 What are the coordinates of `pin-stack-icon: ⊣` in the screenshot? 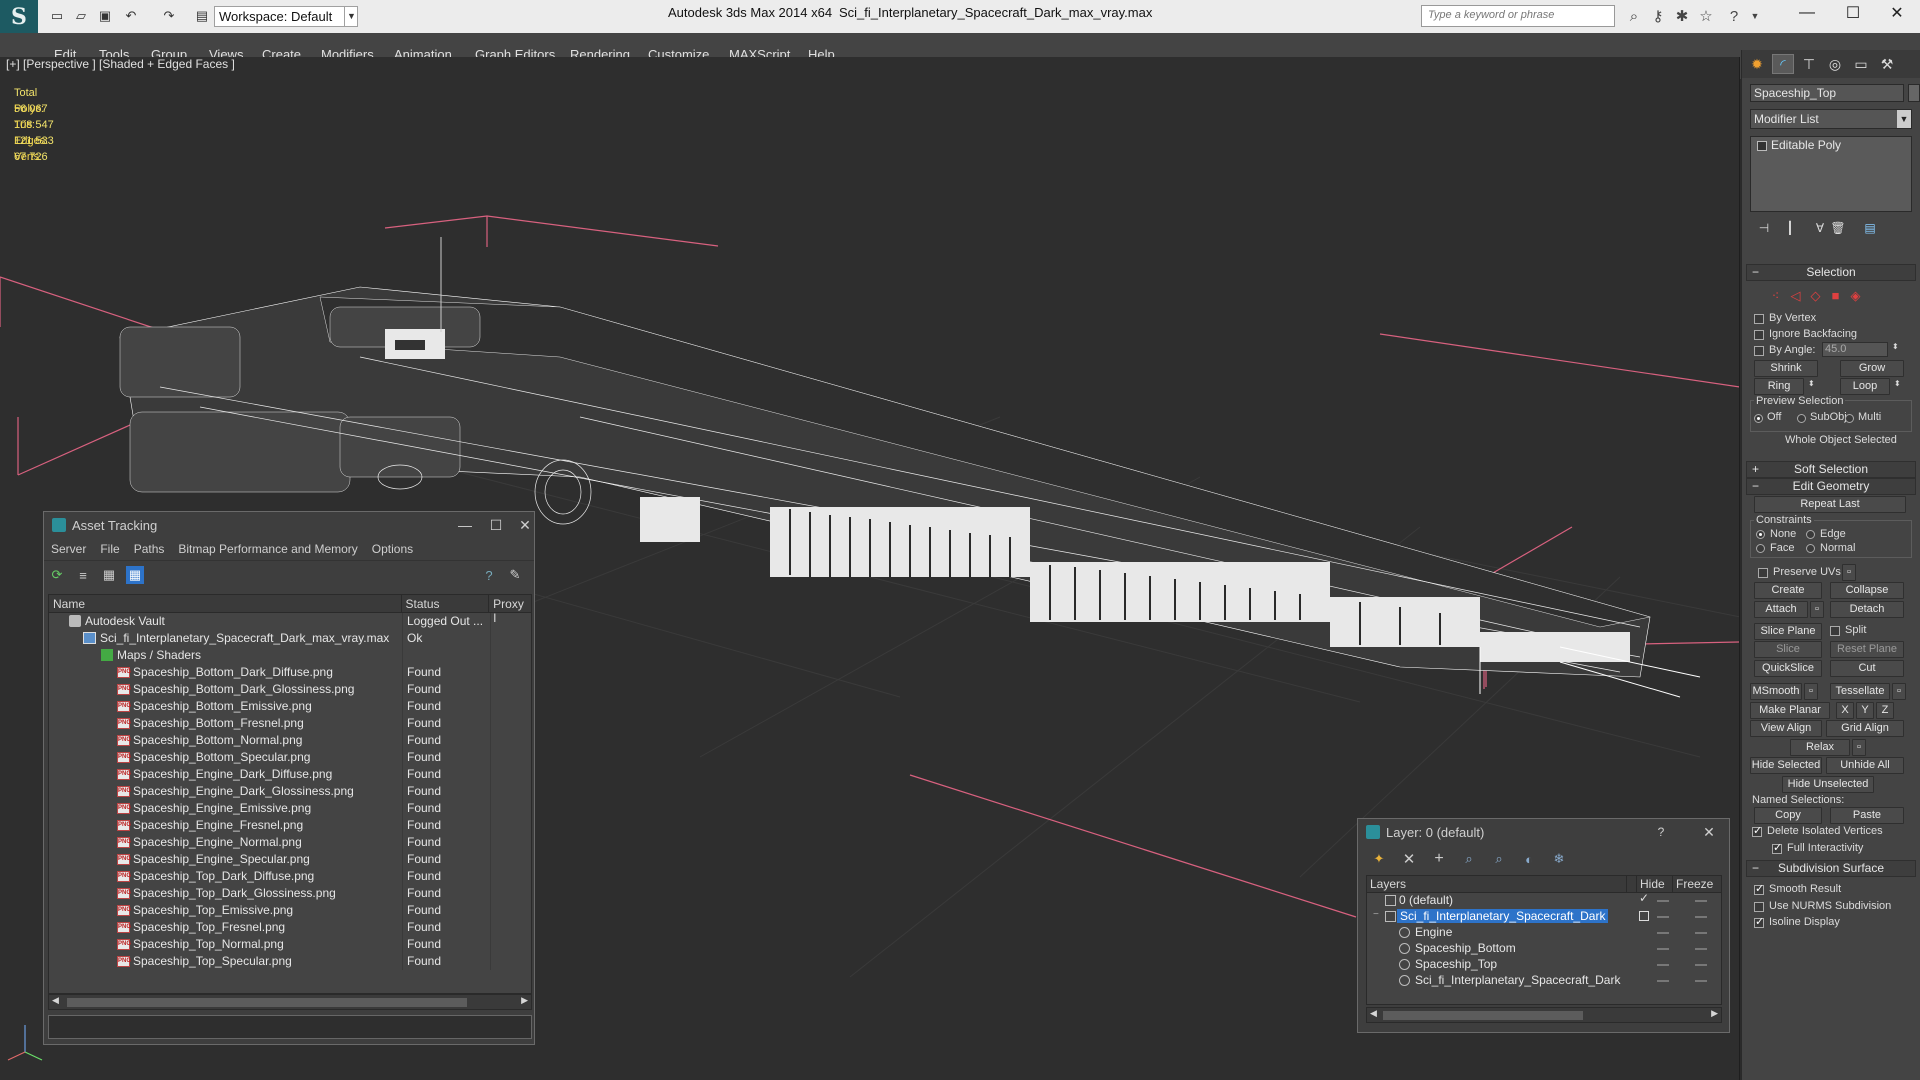 It's located at (1764, 228).